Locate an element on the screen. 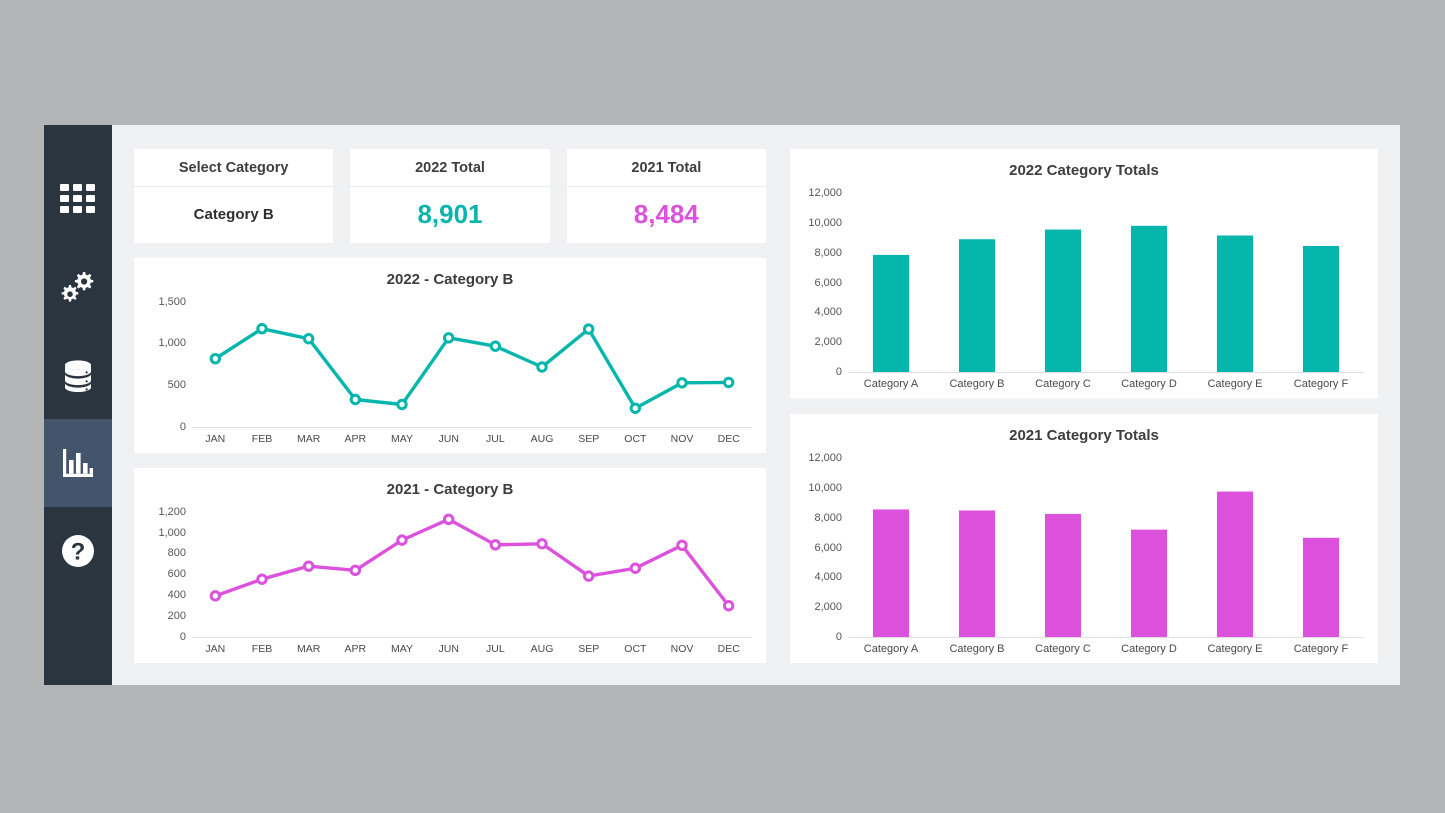 The image size is (1445, 813). sidebar-item-apps-grid is located at coordinates (78, 199).